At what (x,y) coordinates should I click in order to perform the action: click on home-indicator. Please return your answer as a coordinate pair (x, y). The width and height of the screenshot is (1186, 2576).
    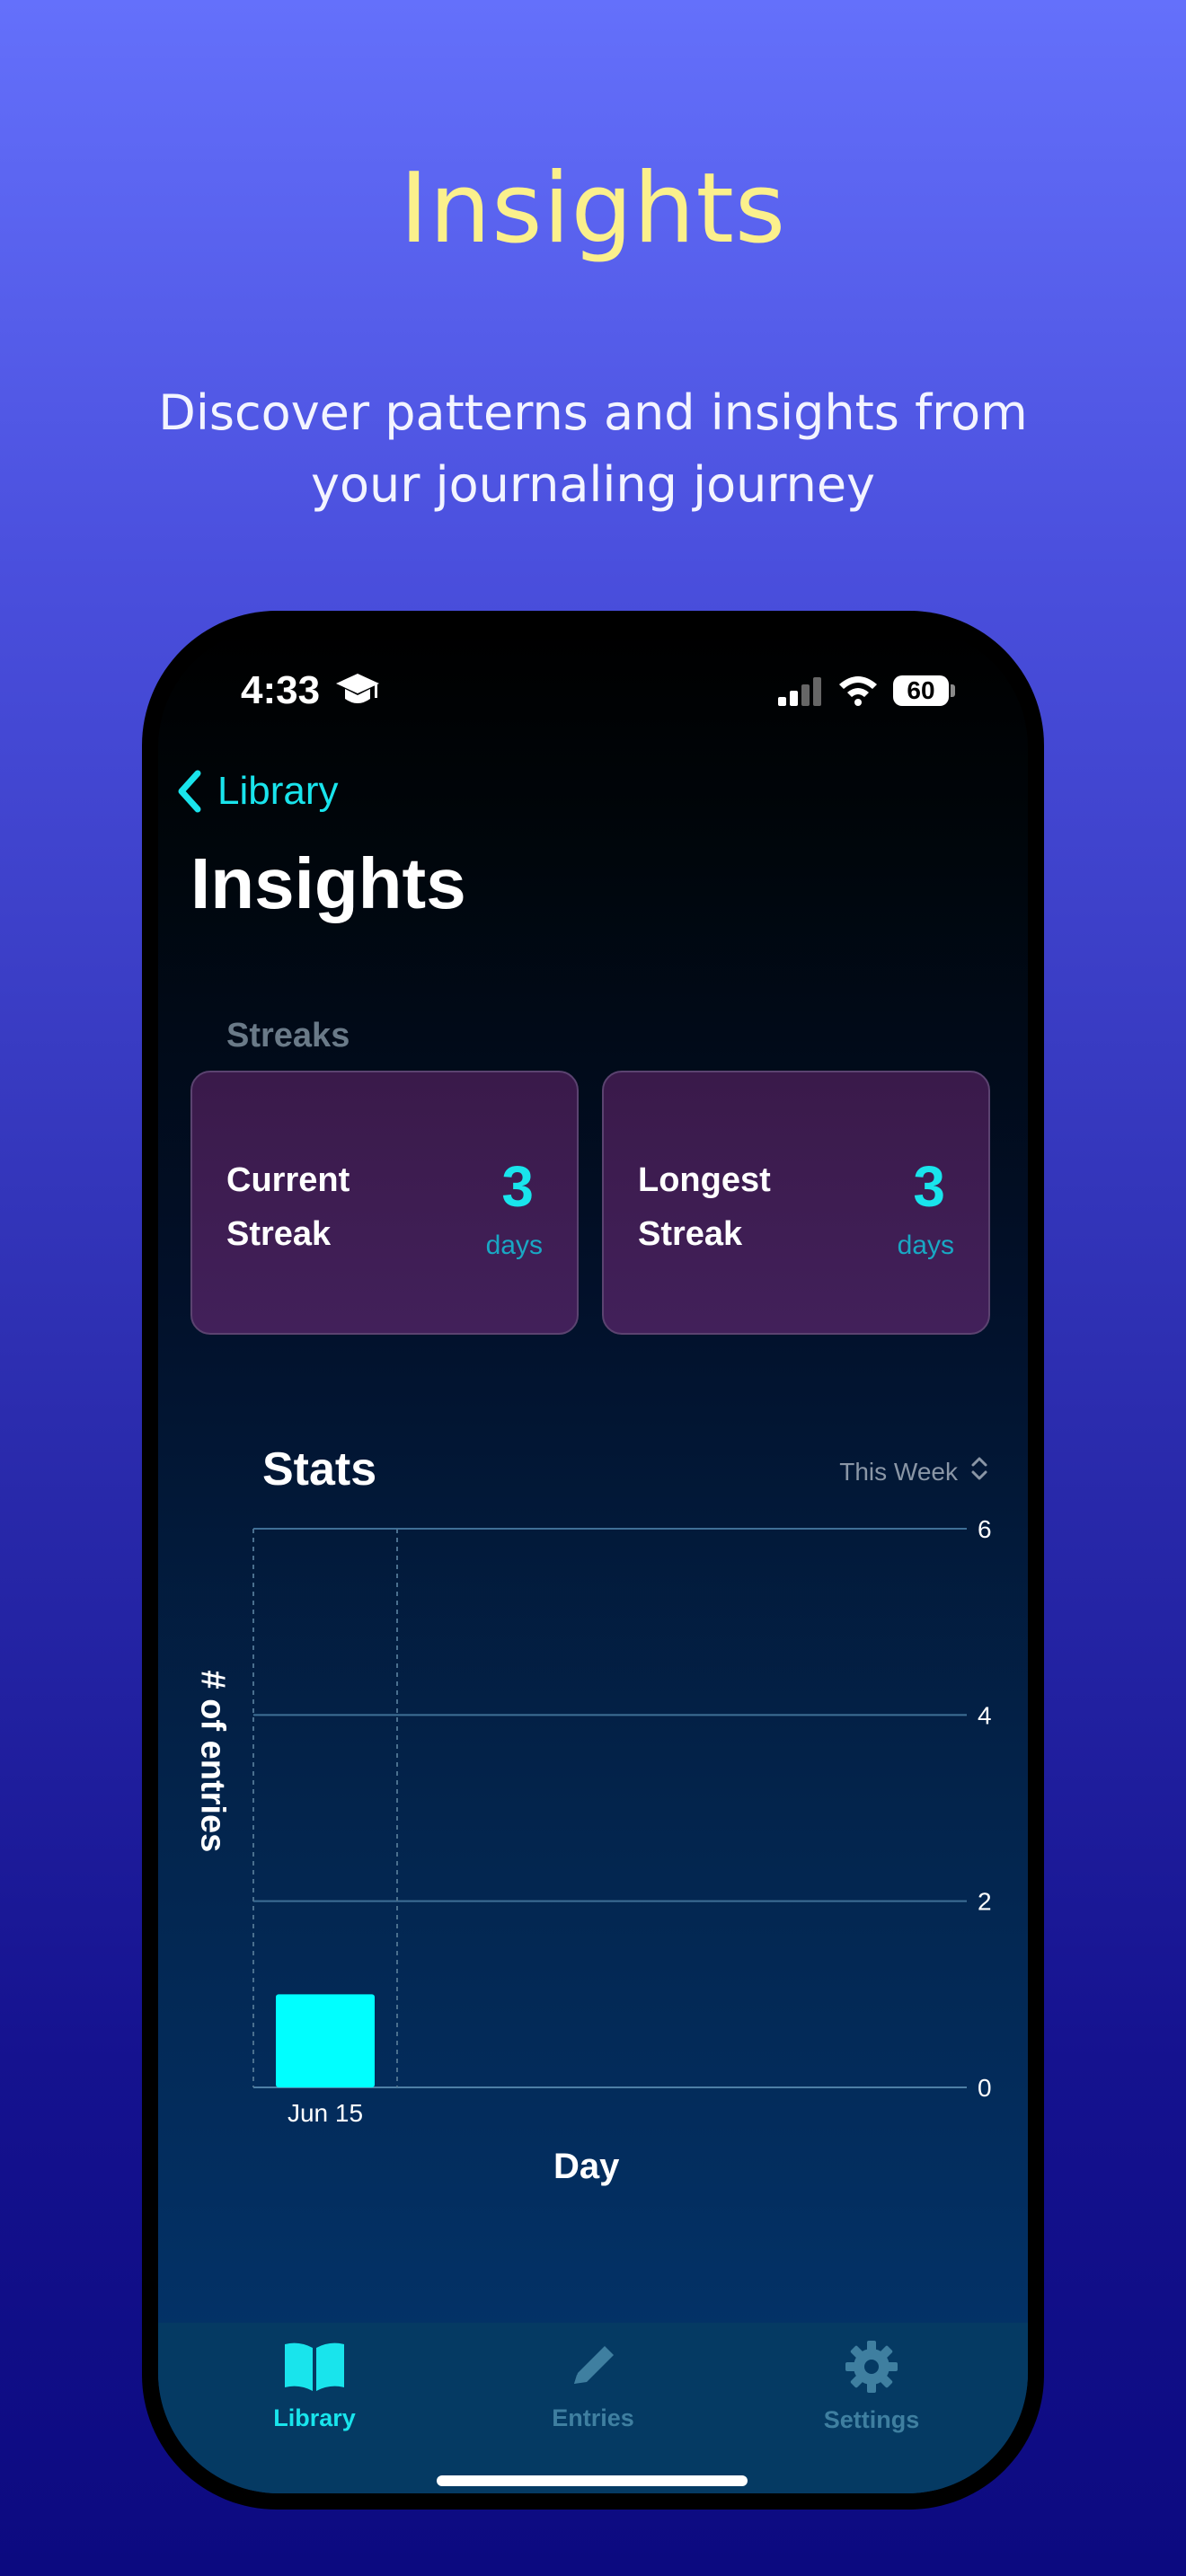
    Looking at the image, I should click on (592, 2480).